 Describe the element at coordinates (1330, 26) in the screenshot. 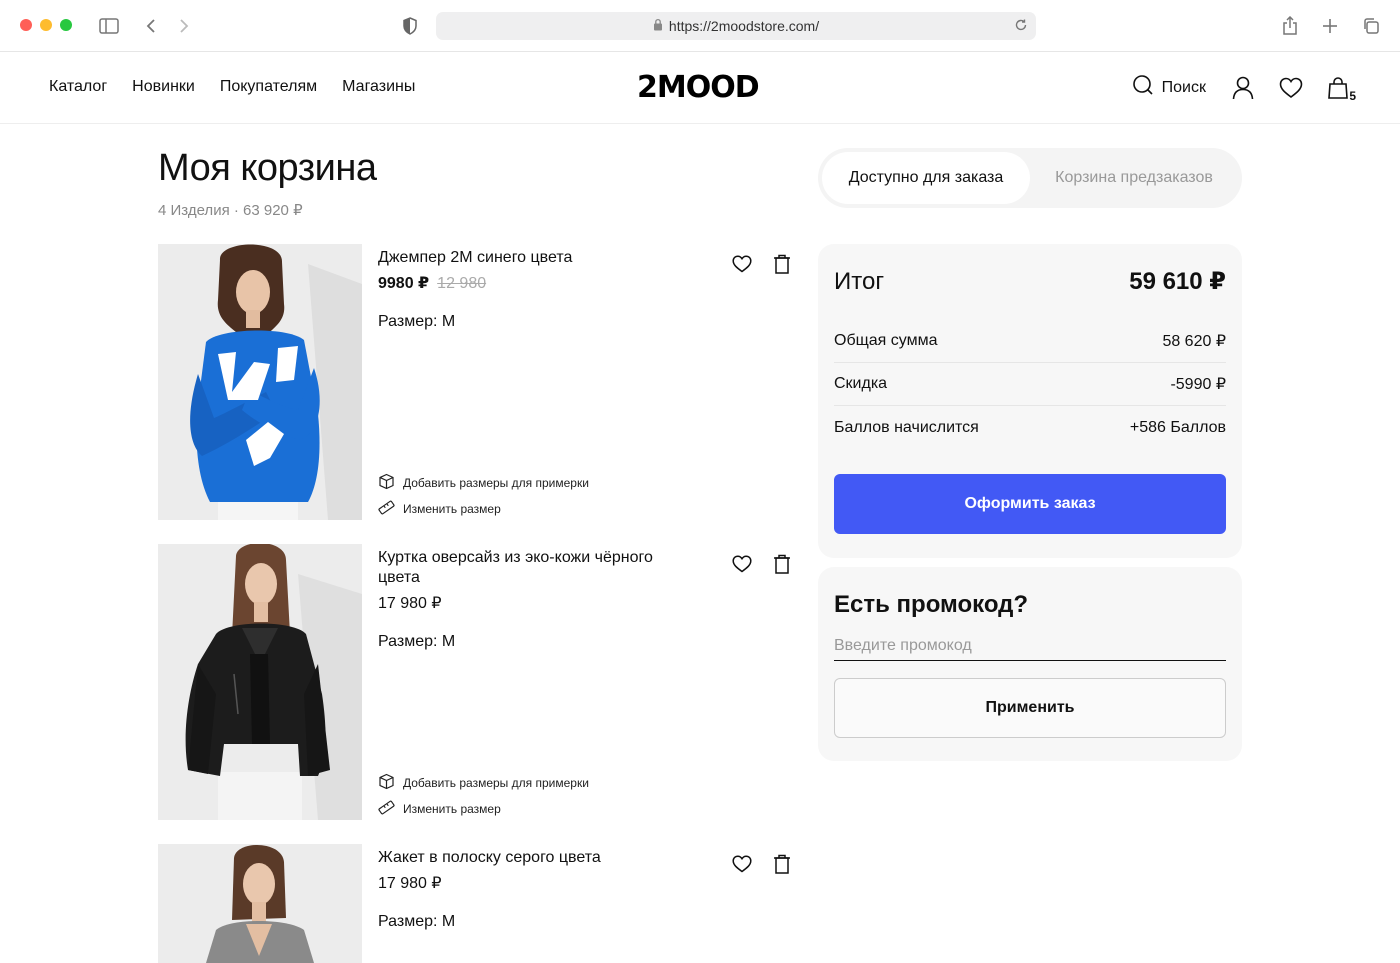

I see `new-tab-icon` at that location.